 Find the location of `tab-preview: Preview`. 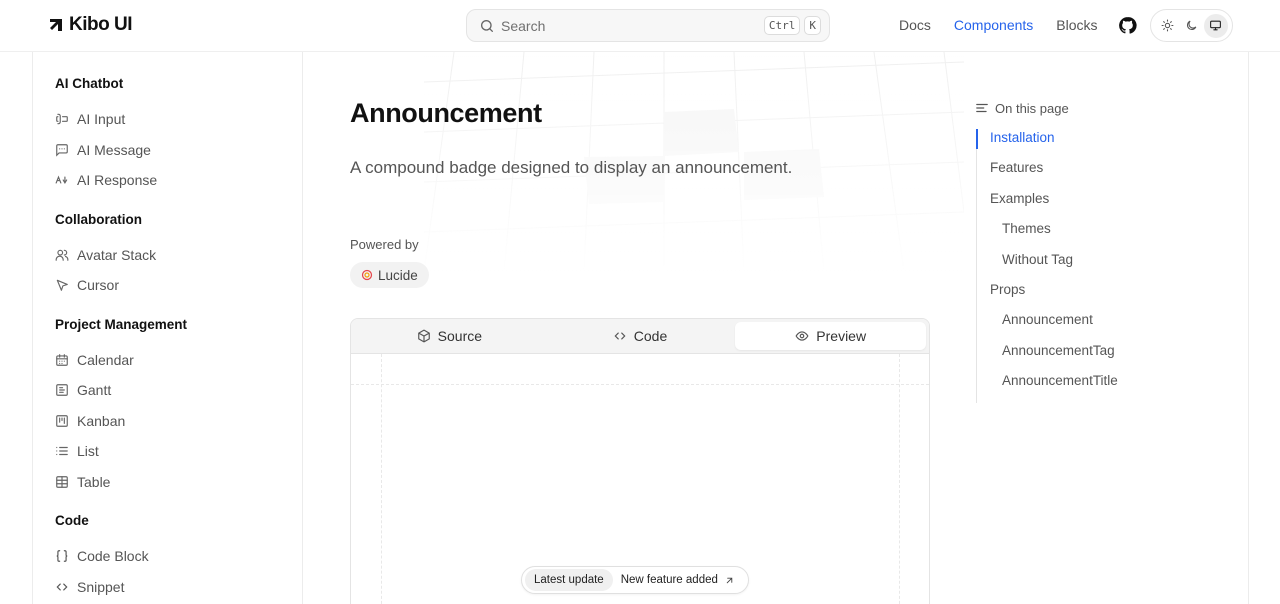

tab-preview: Preview is located at coordinates (831, 336).